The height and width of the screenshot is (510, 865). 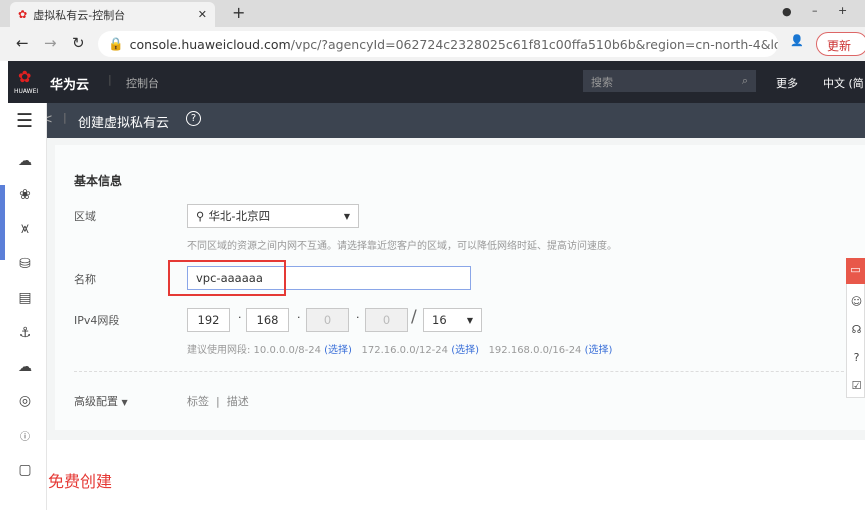 I want to click on footer-bar, so click(x=456, y=475).